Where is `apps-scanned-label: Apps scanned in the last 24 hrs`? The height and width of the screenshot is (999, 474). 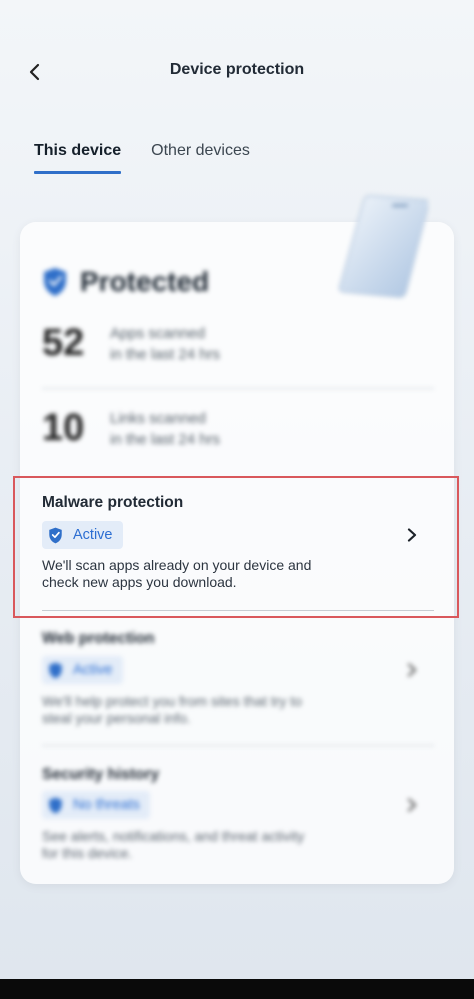 apps-scanned-label: Apps scanned in the last 24 hrs is located at coordinates (165, 344).